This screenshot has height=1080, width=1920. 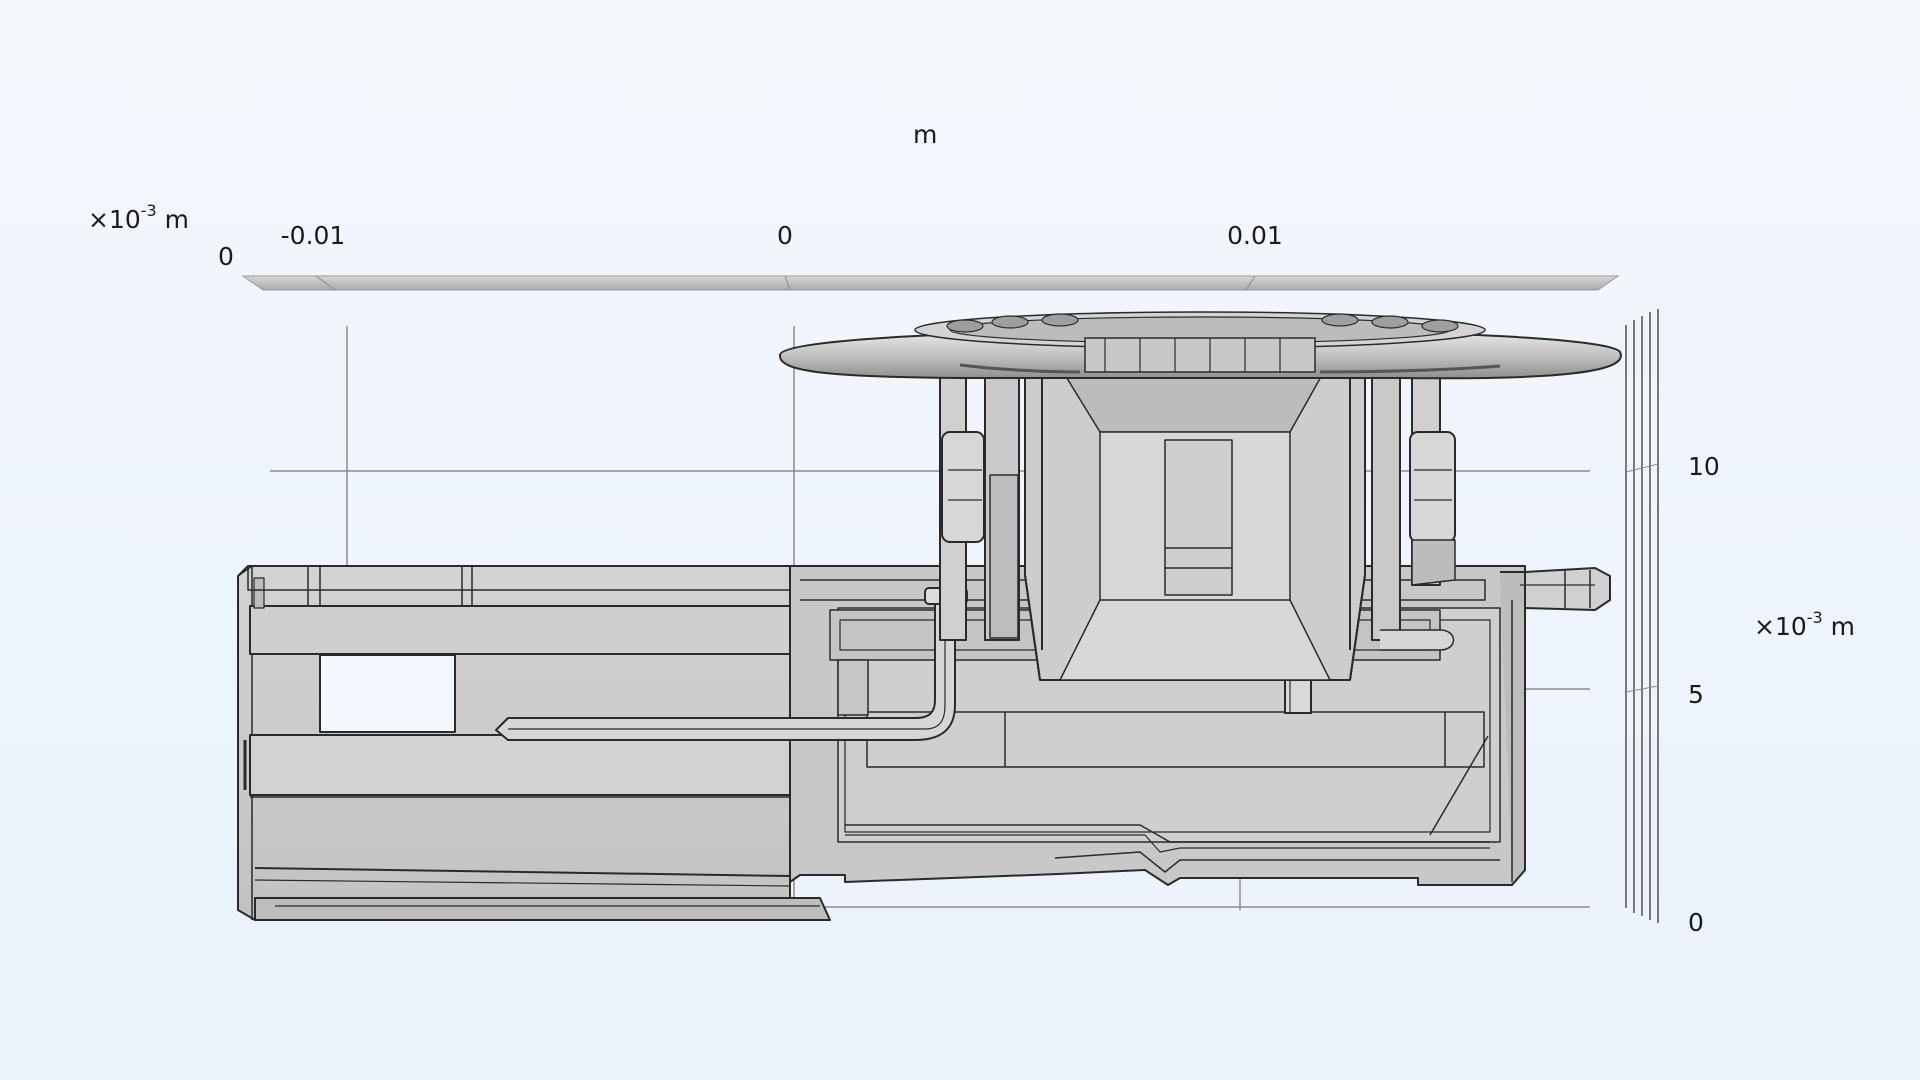 I want to click on y-left-unit-suffix: m, so click(x=177, y=219).